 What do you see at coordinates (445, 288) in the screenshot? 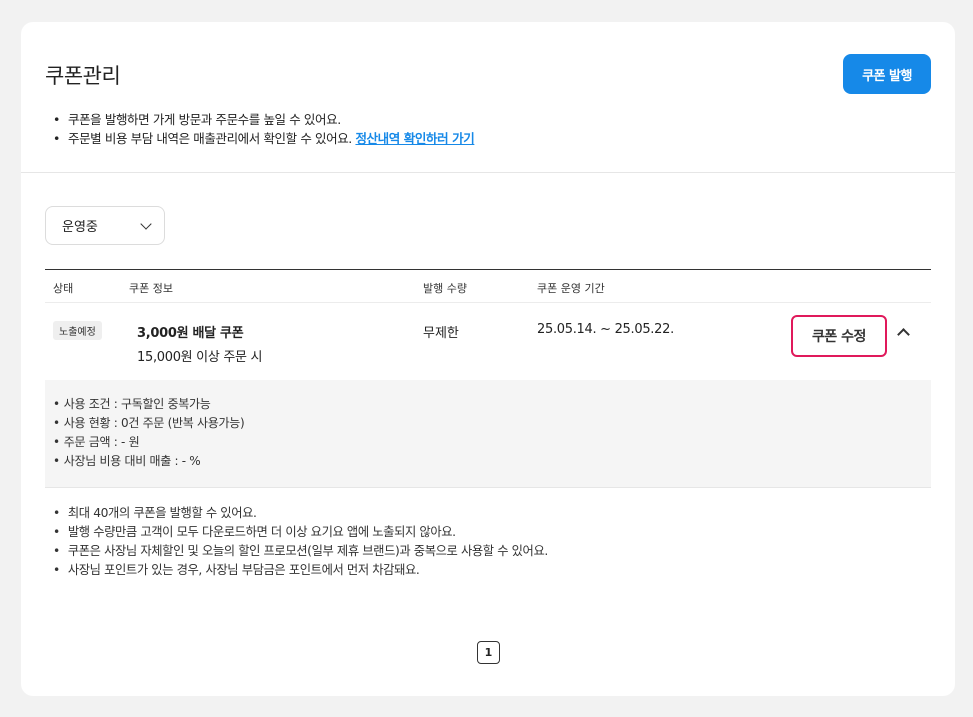
I see `header-quantity: 발행 수량` at bounding box center [445, 288].